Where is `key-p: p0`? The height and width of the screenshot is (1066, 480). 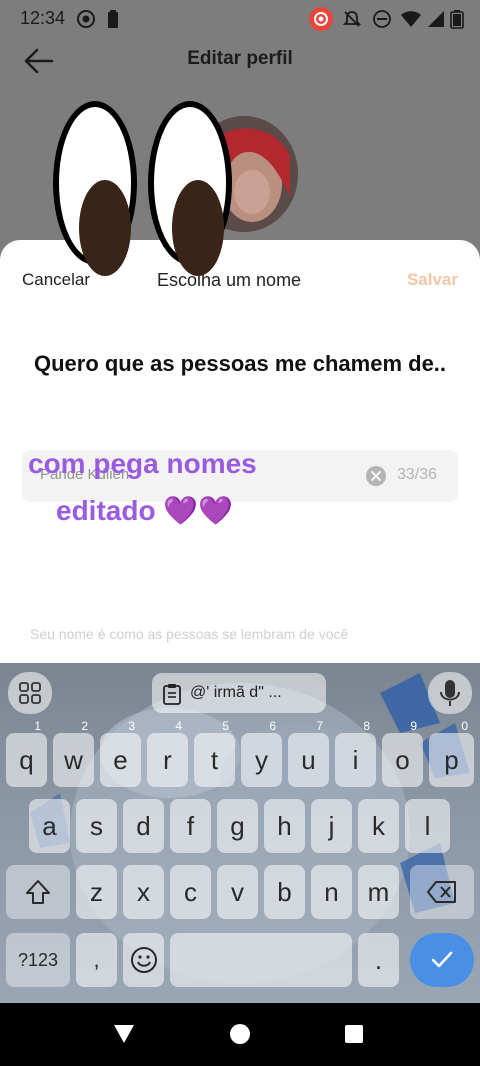 key-p: p0 is located at coordinates (451, 753).